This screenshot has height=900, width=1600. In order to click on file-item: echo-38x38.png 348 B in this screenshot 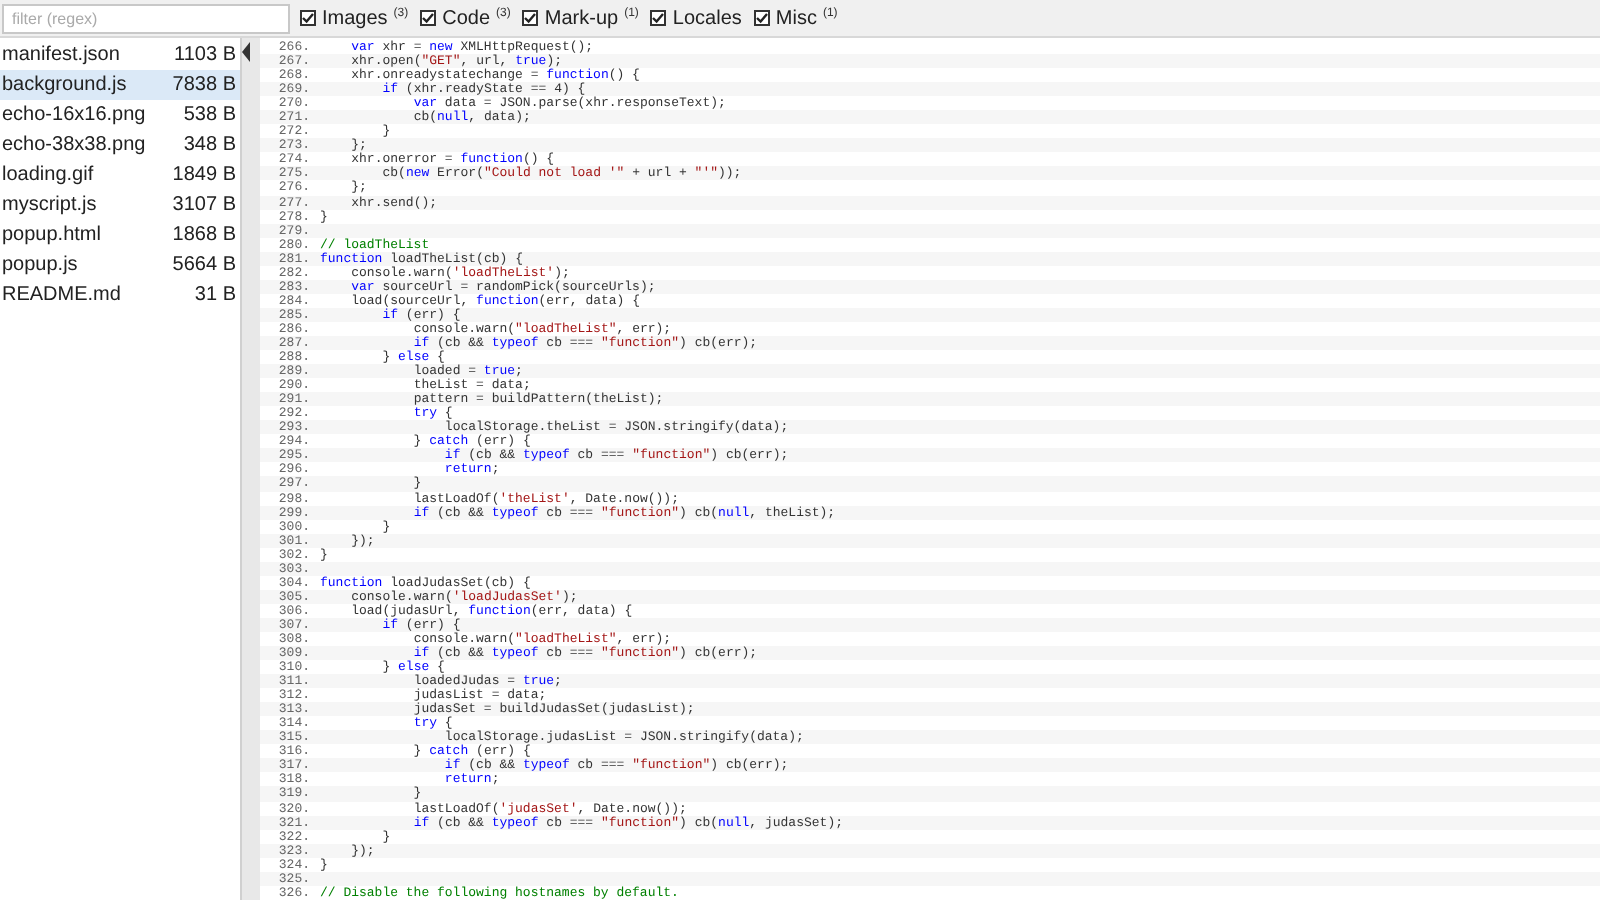, I will do `click(120, 145)`.